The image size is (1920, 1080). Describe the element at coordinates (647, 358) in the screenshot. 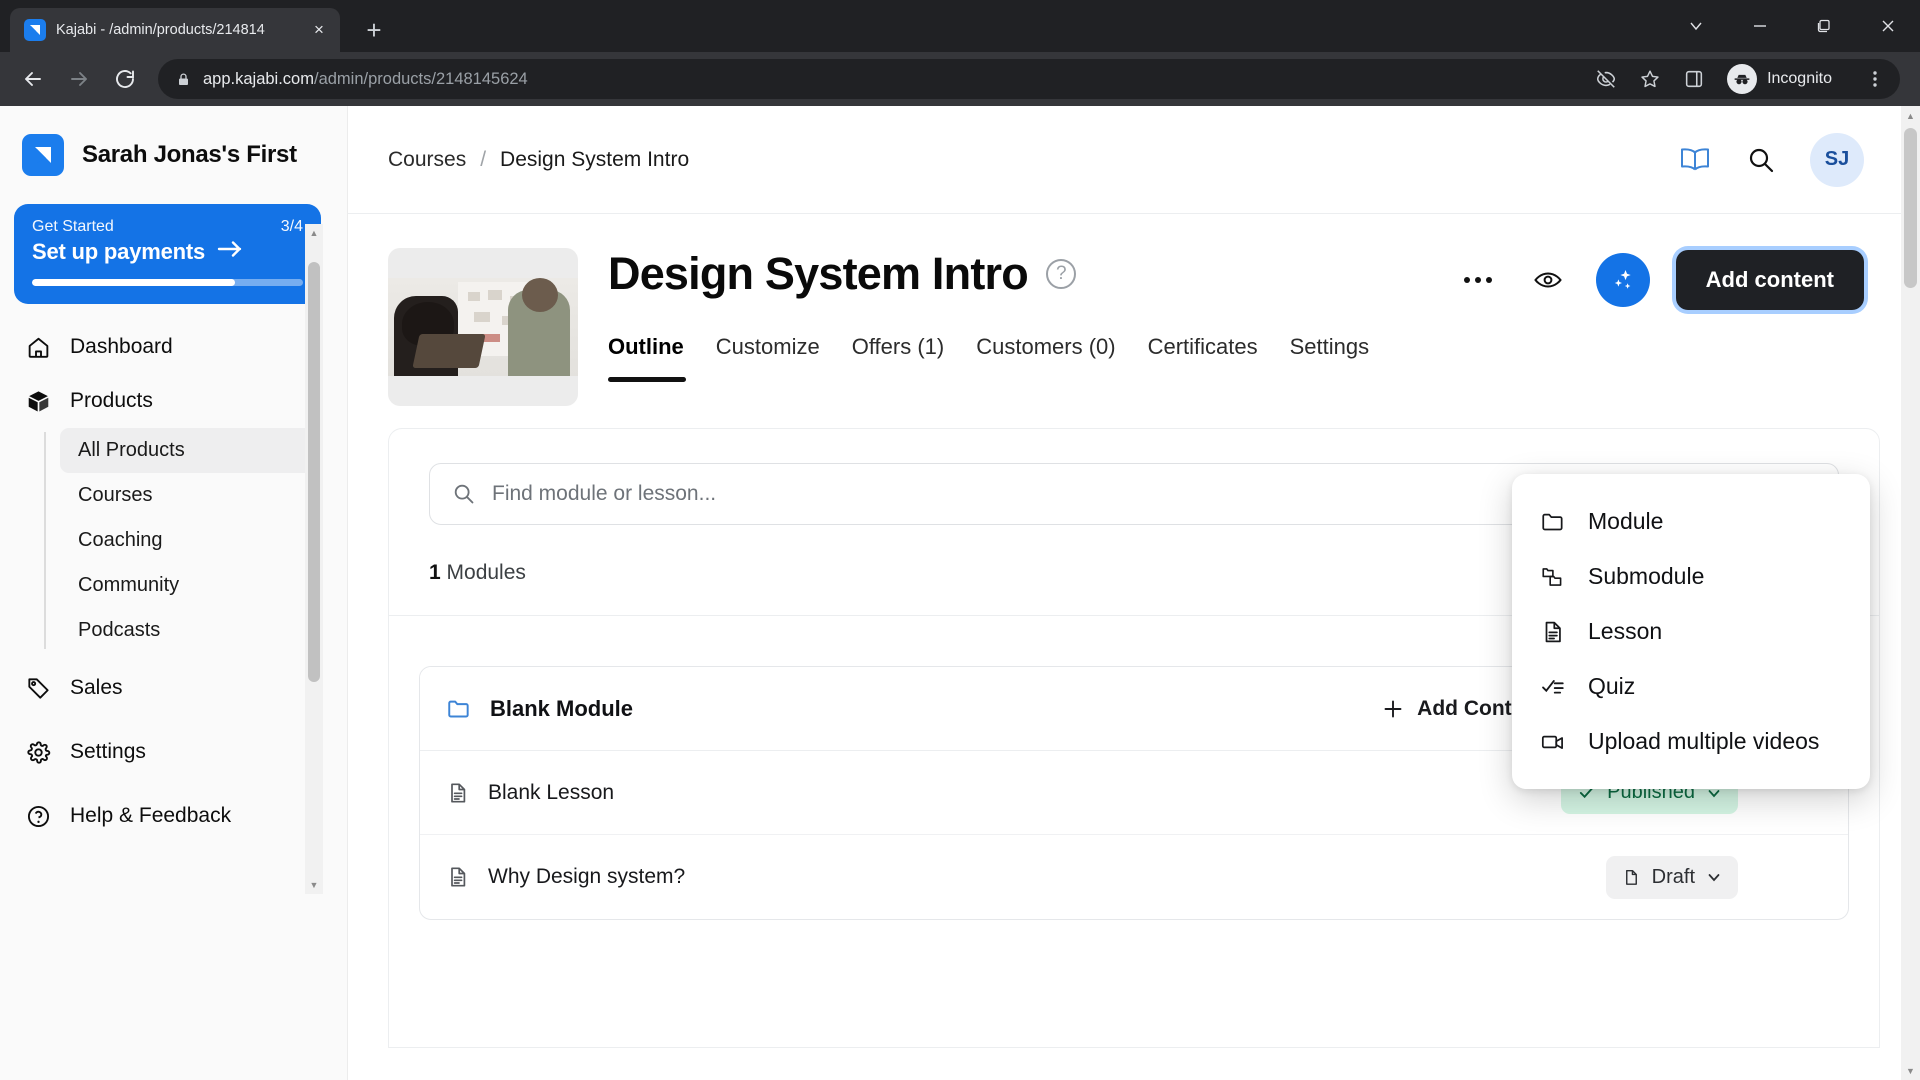

I see `tab-outline: Outline` at that location.